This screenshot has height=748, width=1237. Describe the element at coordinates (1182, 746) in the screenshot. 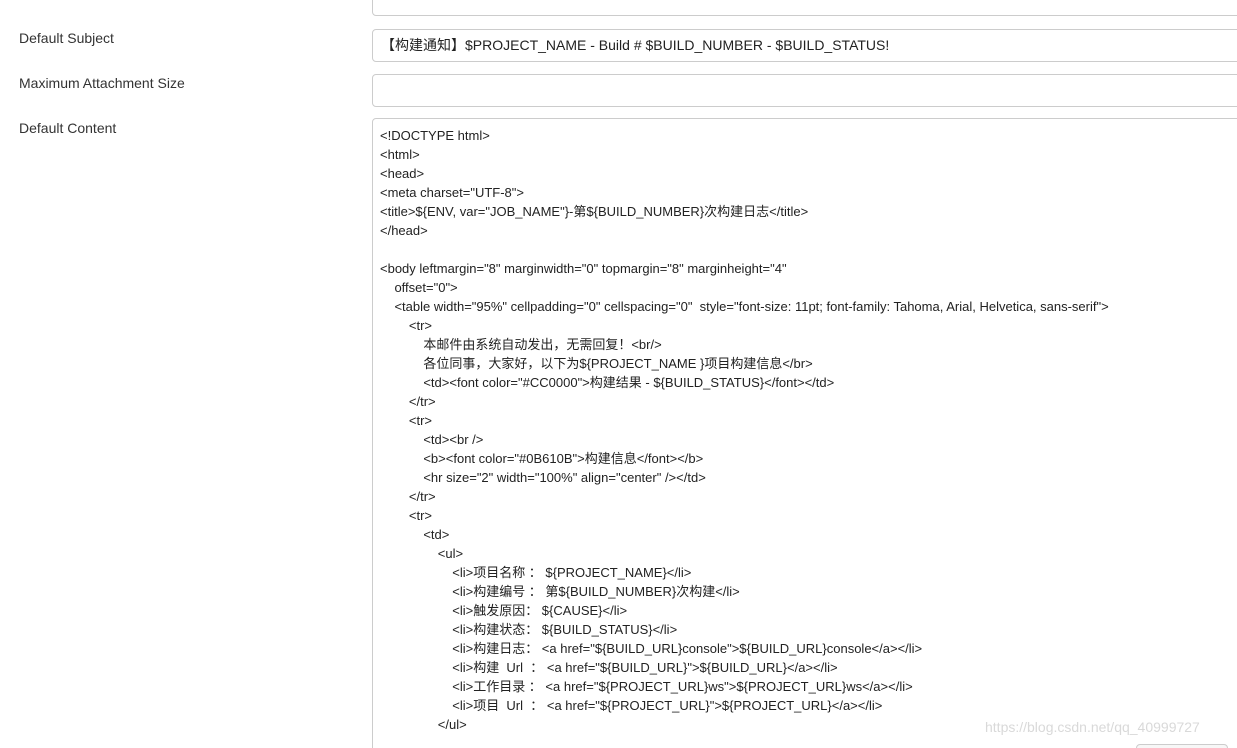

I see `partial-button` at that location.